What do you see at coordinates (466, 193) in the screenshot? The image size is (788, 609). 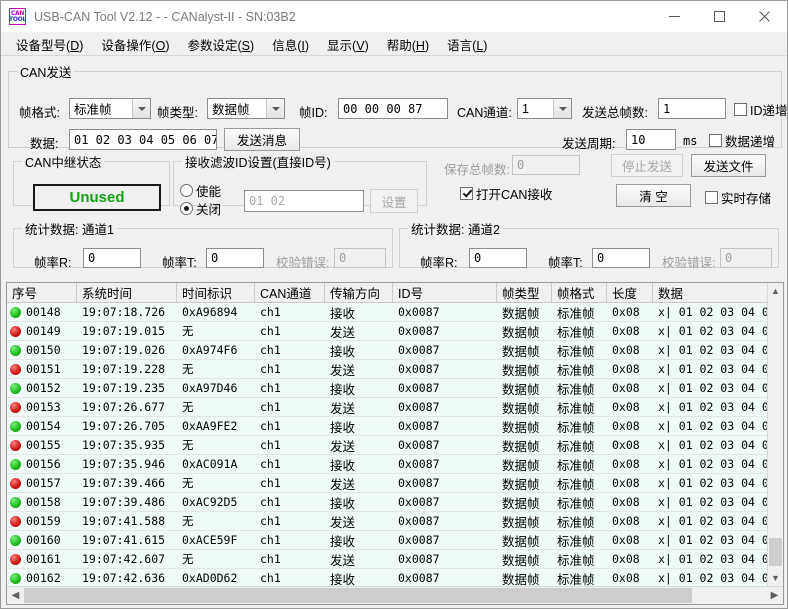 I see `open-can-receive-checkbox-box` at bounding box center [466, 193].